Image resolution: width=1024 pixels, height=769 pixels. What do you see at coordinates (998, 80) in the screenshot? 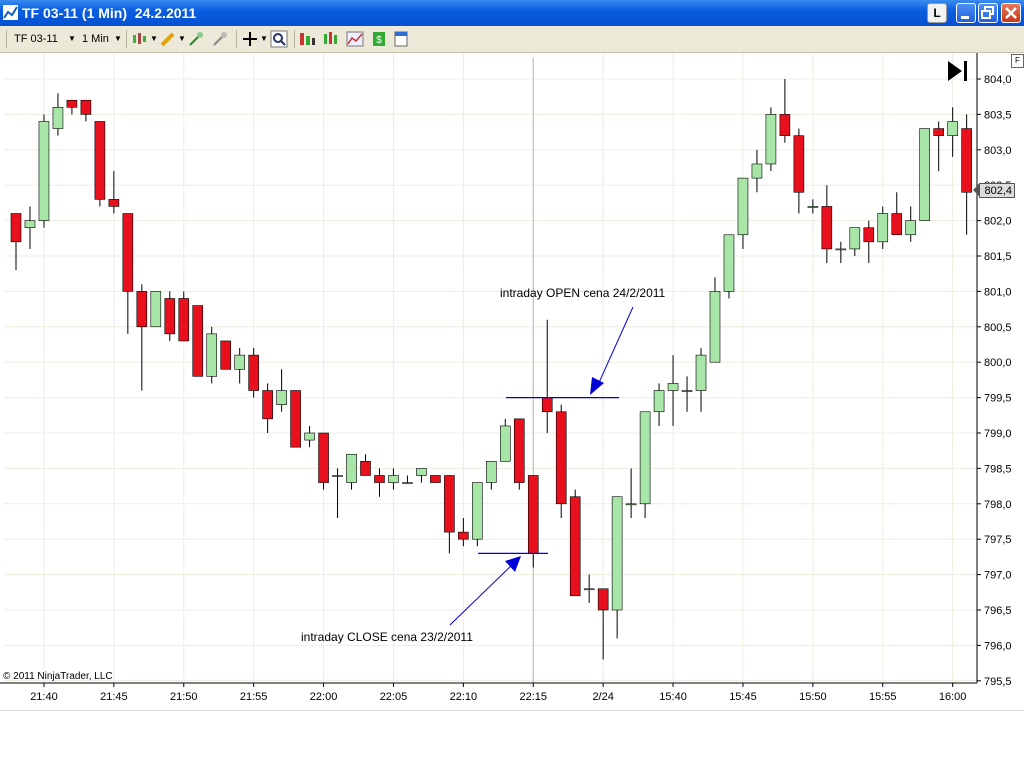
I see `price-tick-label: 804,0` at bounding box center [998, 80].